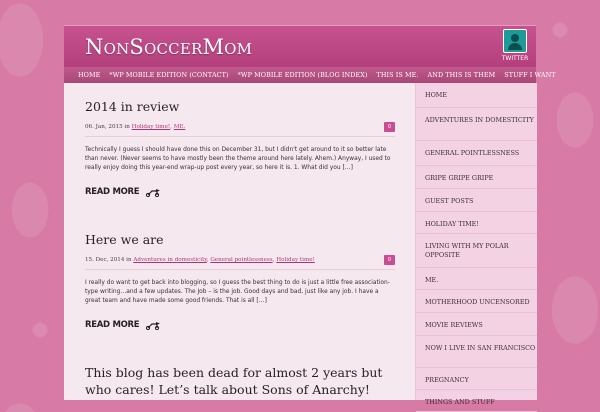 The width and height of the screenshot is (600, 412). What do you see at coordinates (476, 99) in the screenshot?
I see `sidebar-item-home: HOME` at bounding box center [476, 99].